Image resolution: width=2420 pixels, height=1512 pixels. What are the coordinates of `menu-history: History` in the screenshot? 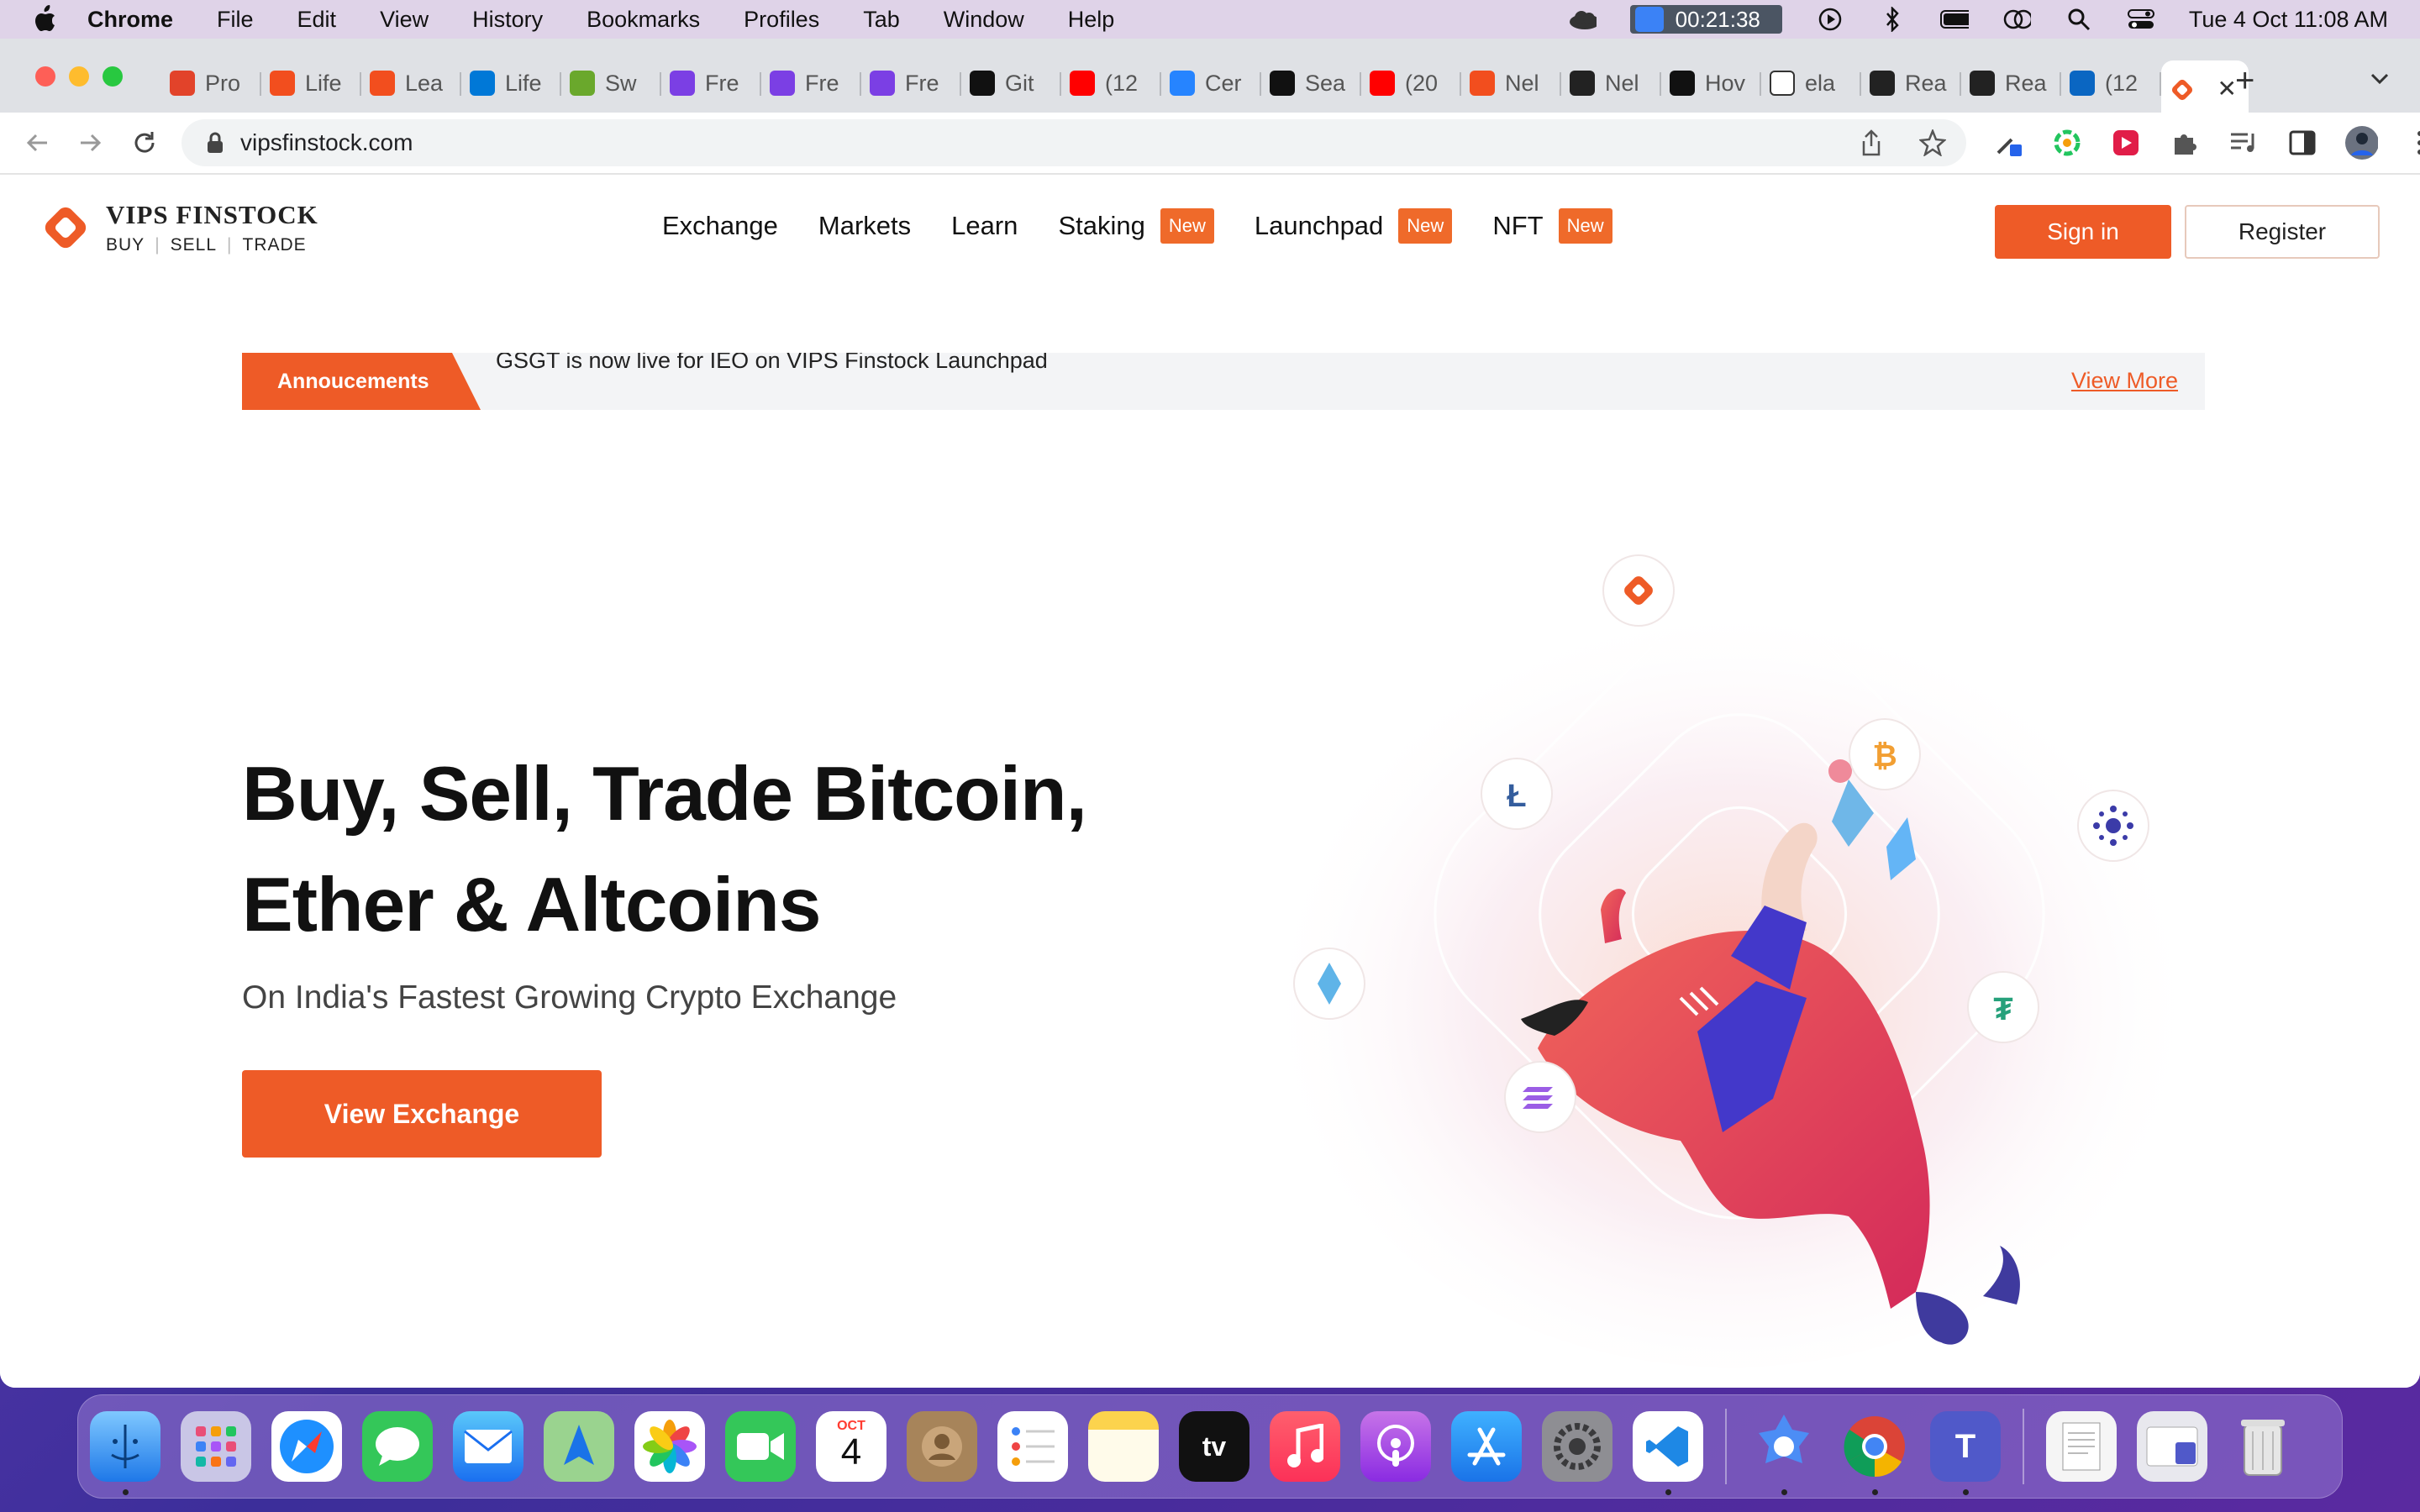 It's located at (508, 20).